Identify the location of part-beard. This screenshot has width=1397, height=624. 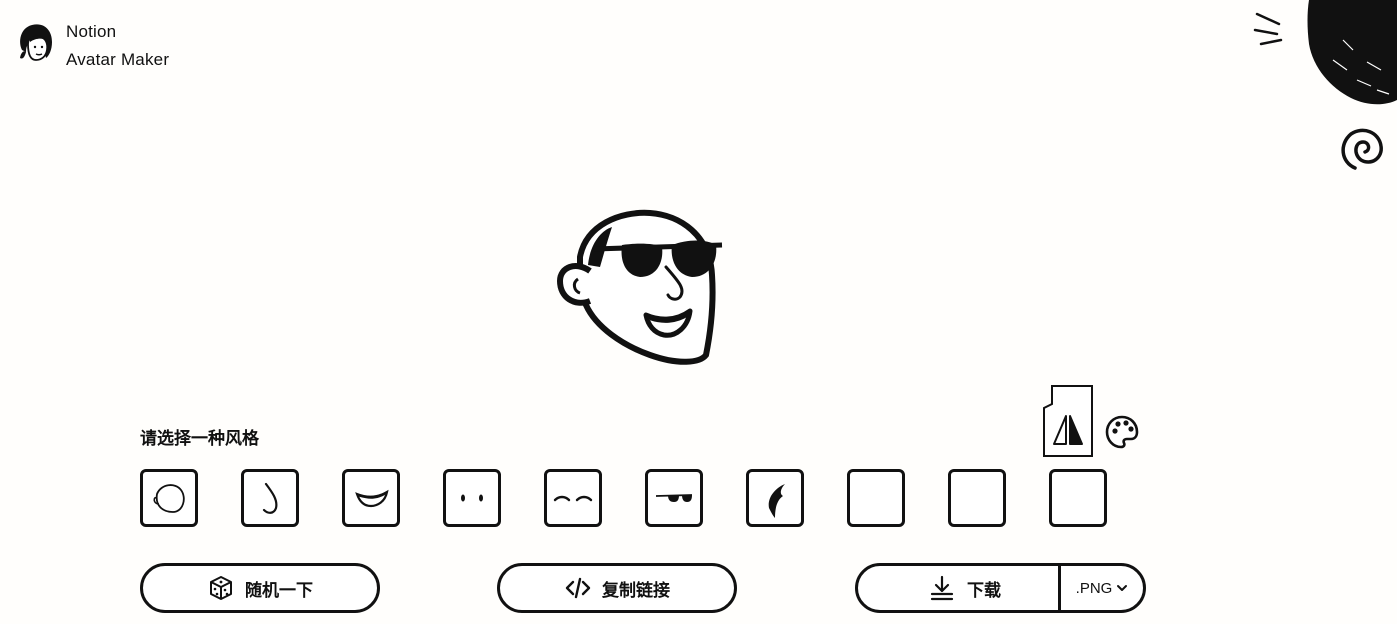
(977, 498).